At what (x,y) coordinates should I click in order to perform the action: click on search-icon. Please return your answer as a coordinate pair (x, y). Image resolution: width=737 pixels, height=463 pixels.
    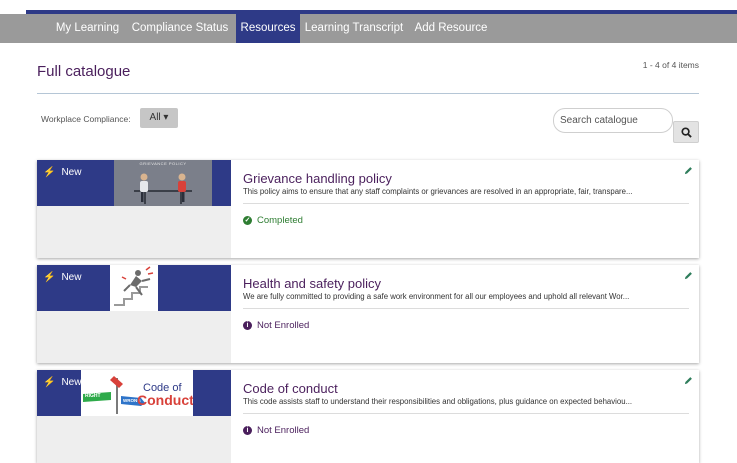
    Looking at the image, I should click on (686, 132).